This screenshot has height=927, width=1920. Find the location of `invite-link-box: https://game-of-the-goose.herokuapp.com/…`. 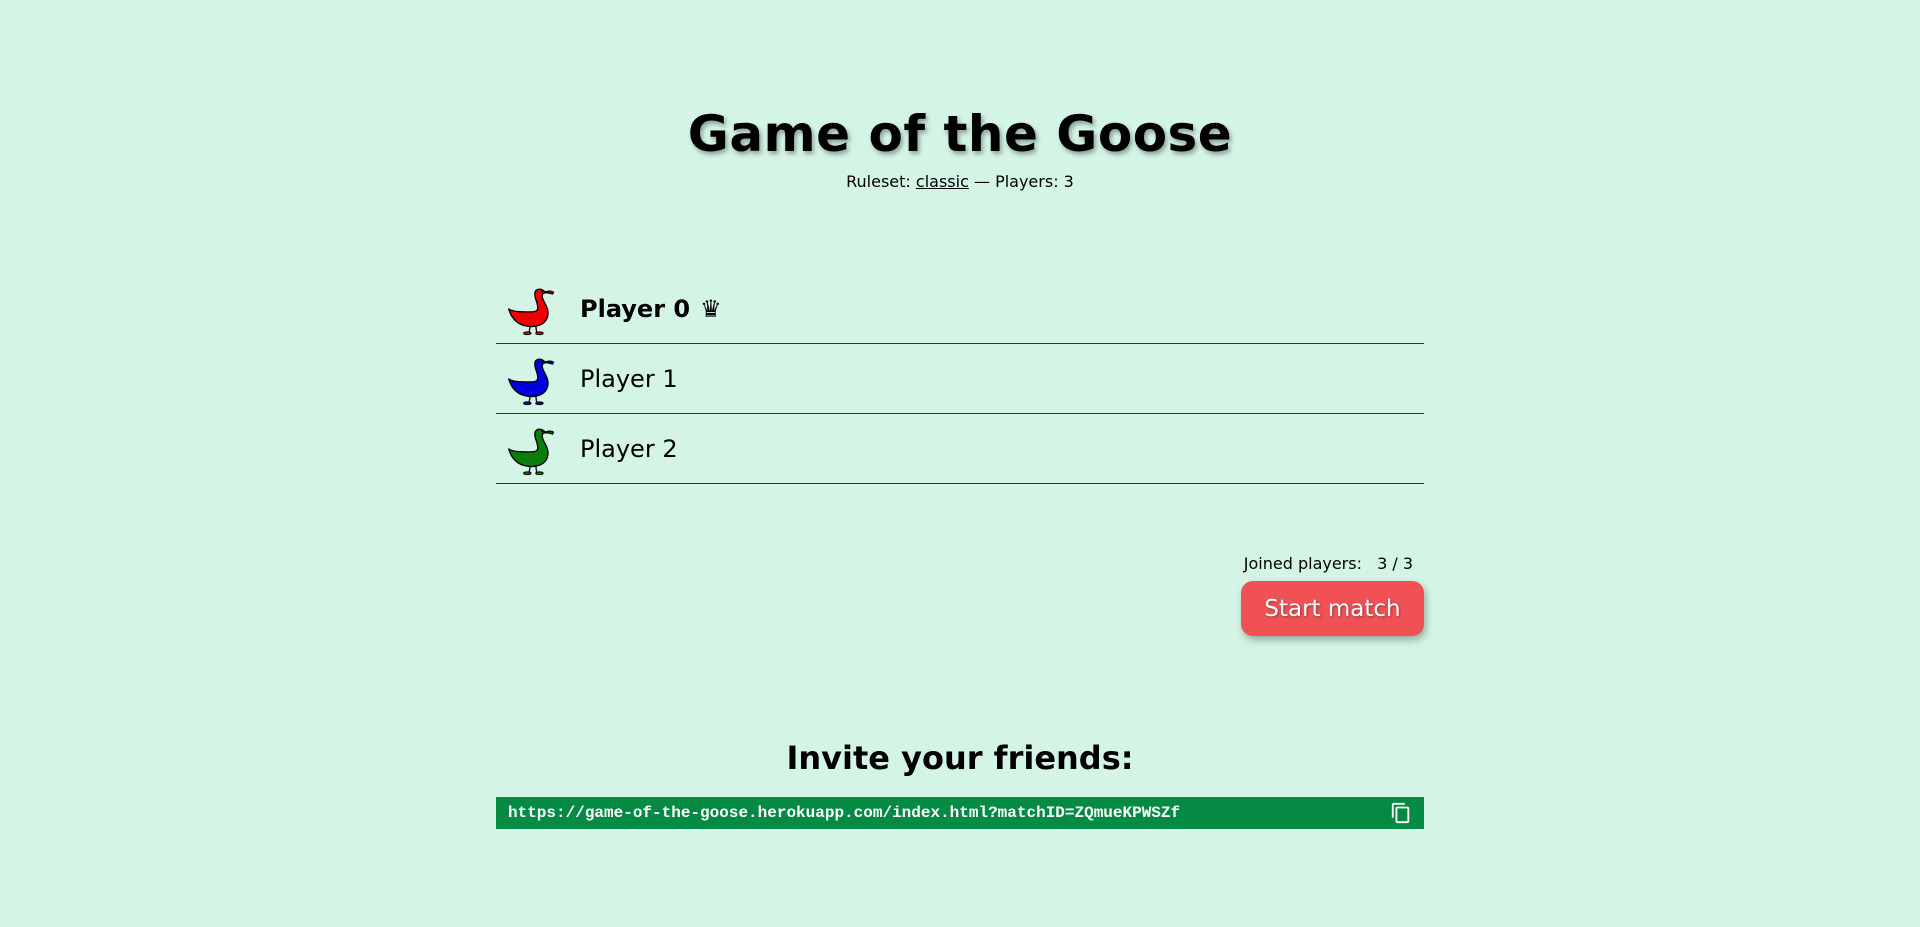

invite-link-box: https://game-of-the-goose.herokuapp.com/… is located at coordinates (960, 813).